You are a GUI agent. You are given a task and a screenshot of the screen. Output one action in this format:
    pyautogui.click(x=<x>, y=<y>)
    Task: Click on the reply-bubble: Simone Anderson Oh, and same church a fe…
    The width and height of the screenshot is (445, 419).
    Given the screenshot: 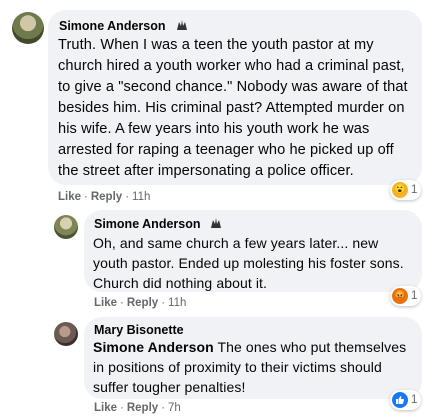 What is the action you would take?
    pyautogui.click(x=253, y=251)
    